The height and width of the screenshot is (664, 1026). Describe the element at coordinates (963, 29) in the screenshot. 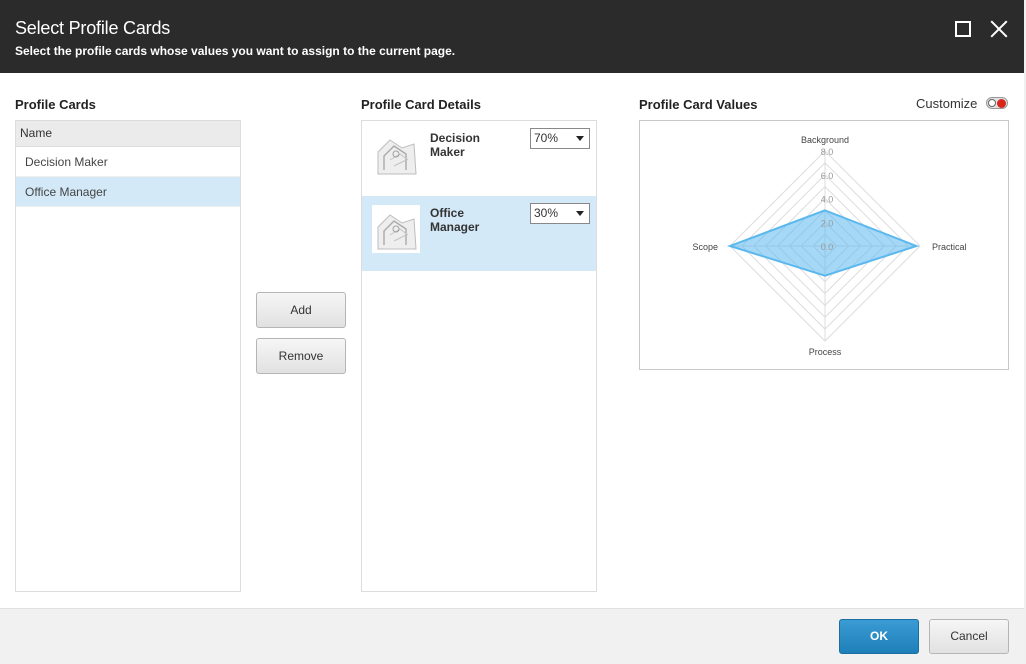

I see `maximize-icon` at that location.